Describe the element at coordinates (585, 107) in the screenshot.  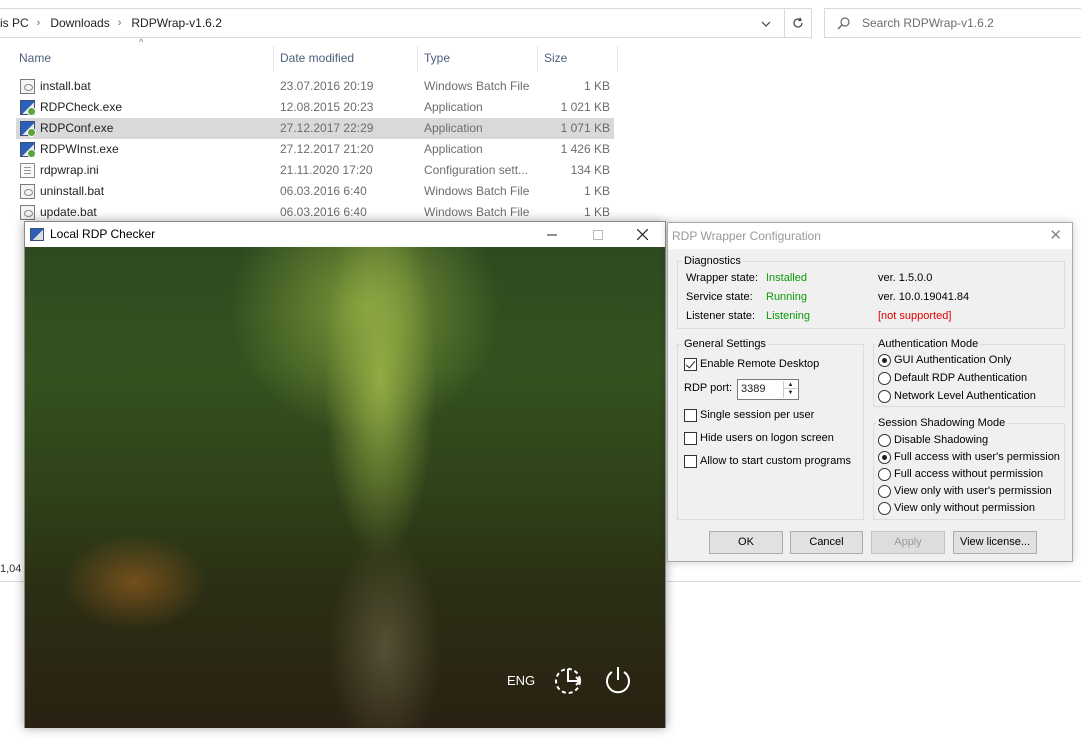
I see `file-size: 1 021 KB` at that location.